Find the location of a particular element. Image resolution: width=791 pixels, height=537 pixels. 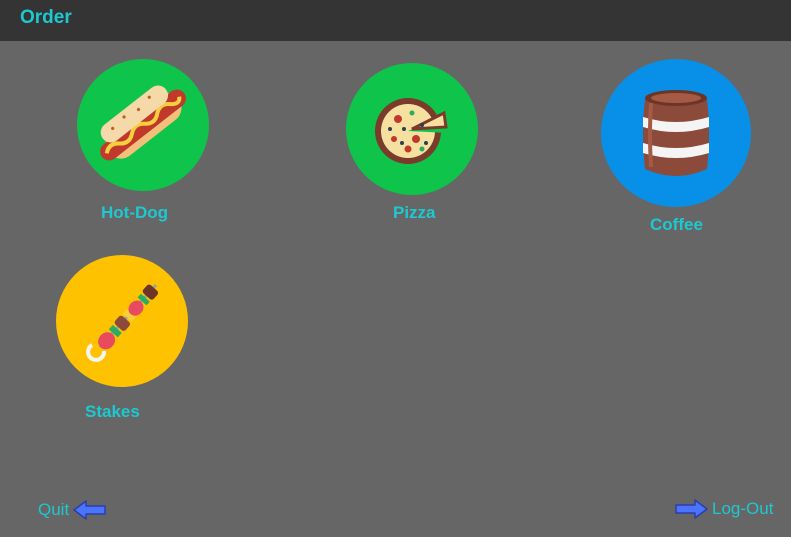

skewer-icon is located at coordinates (122, 321).